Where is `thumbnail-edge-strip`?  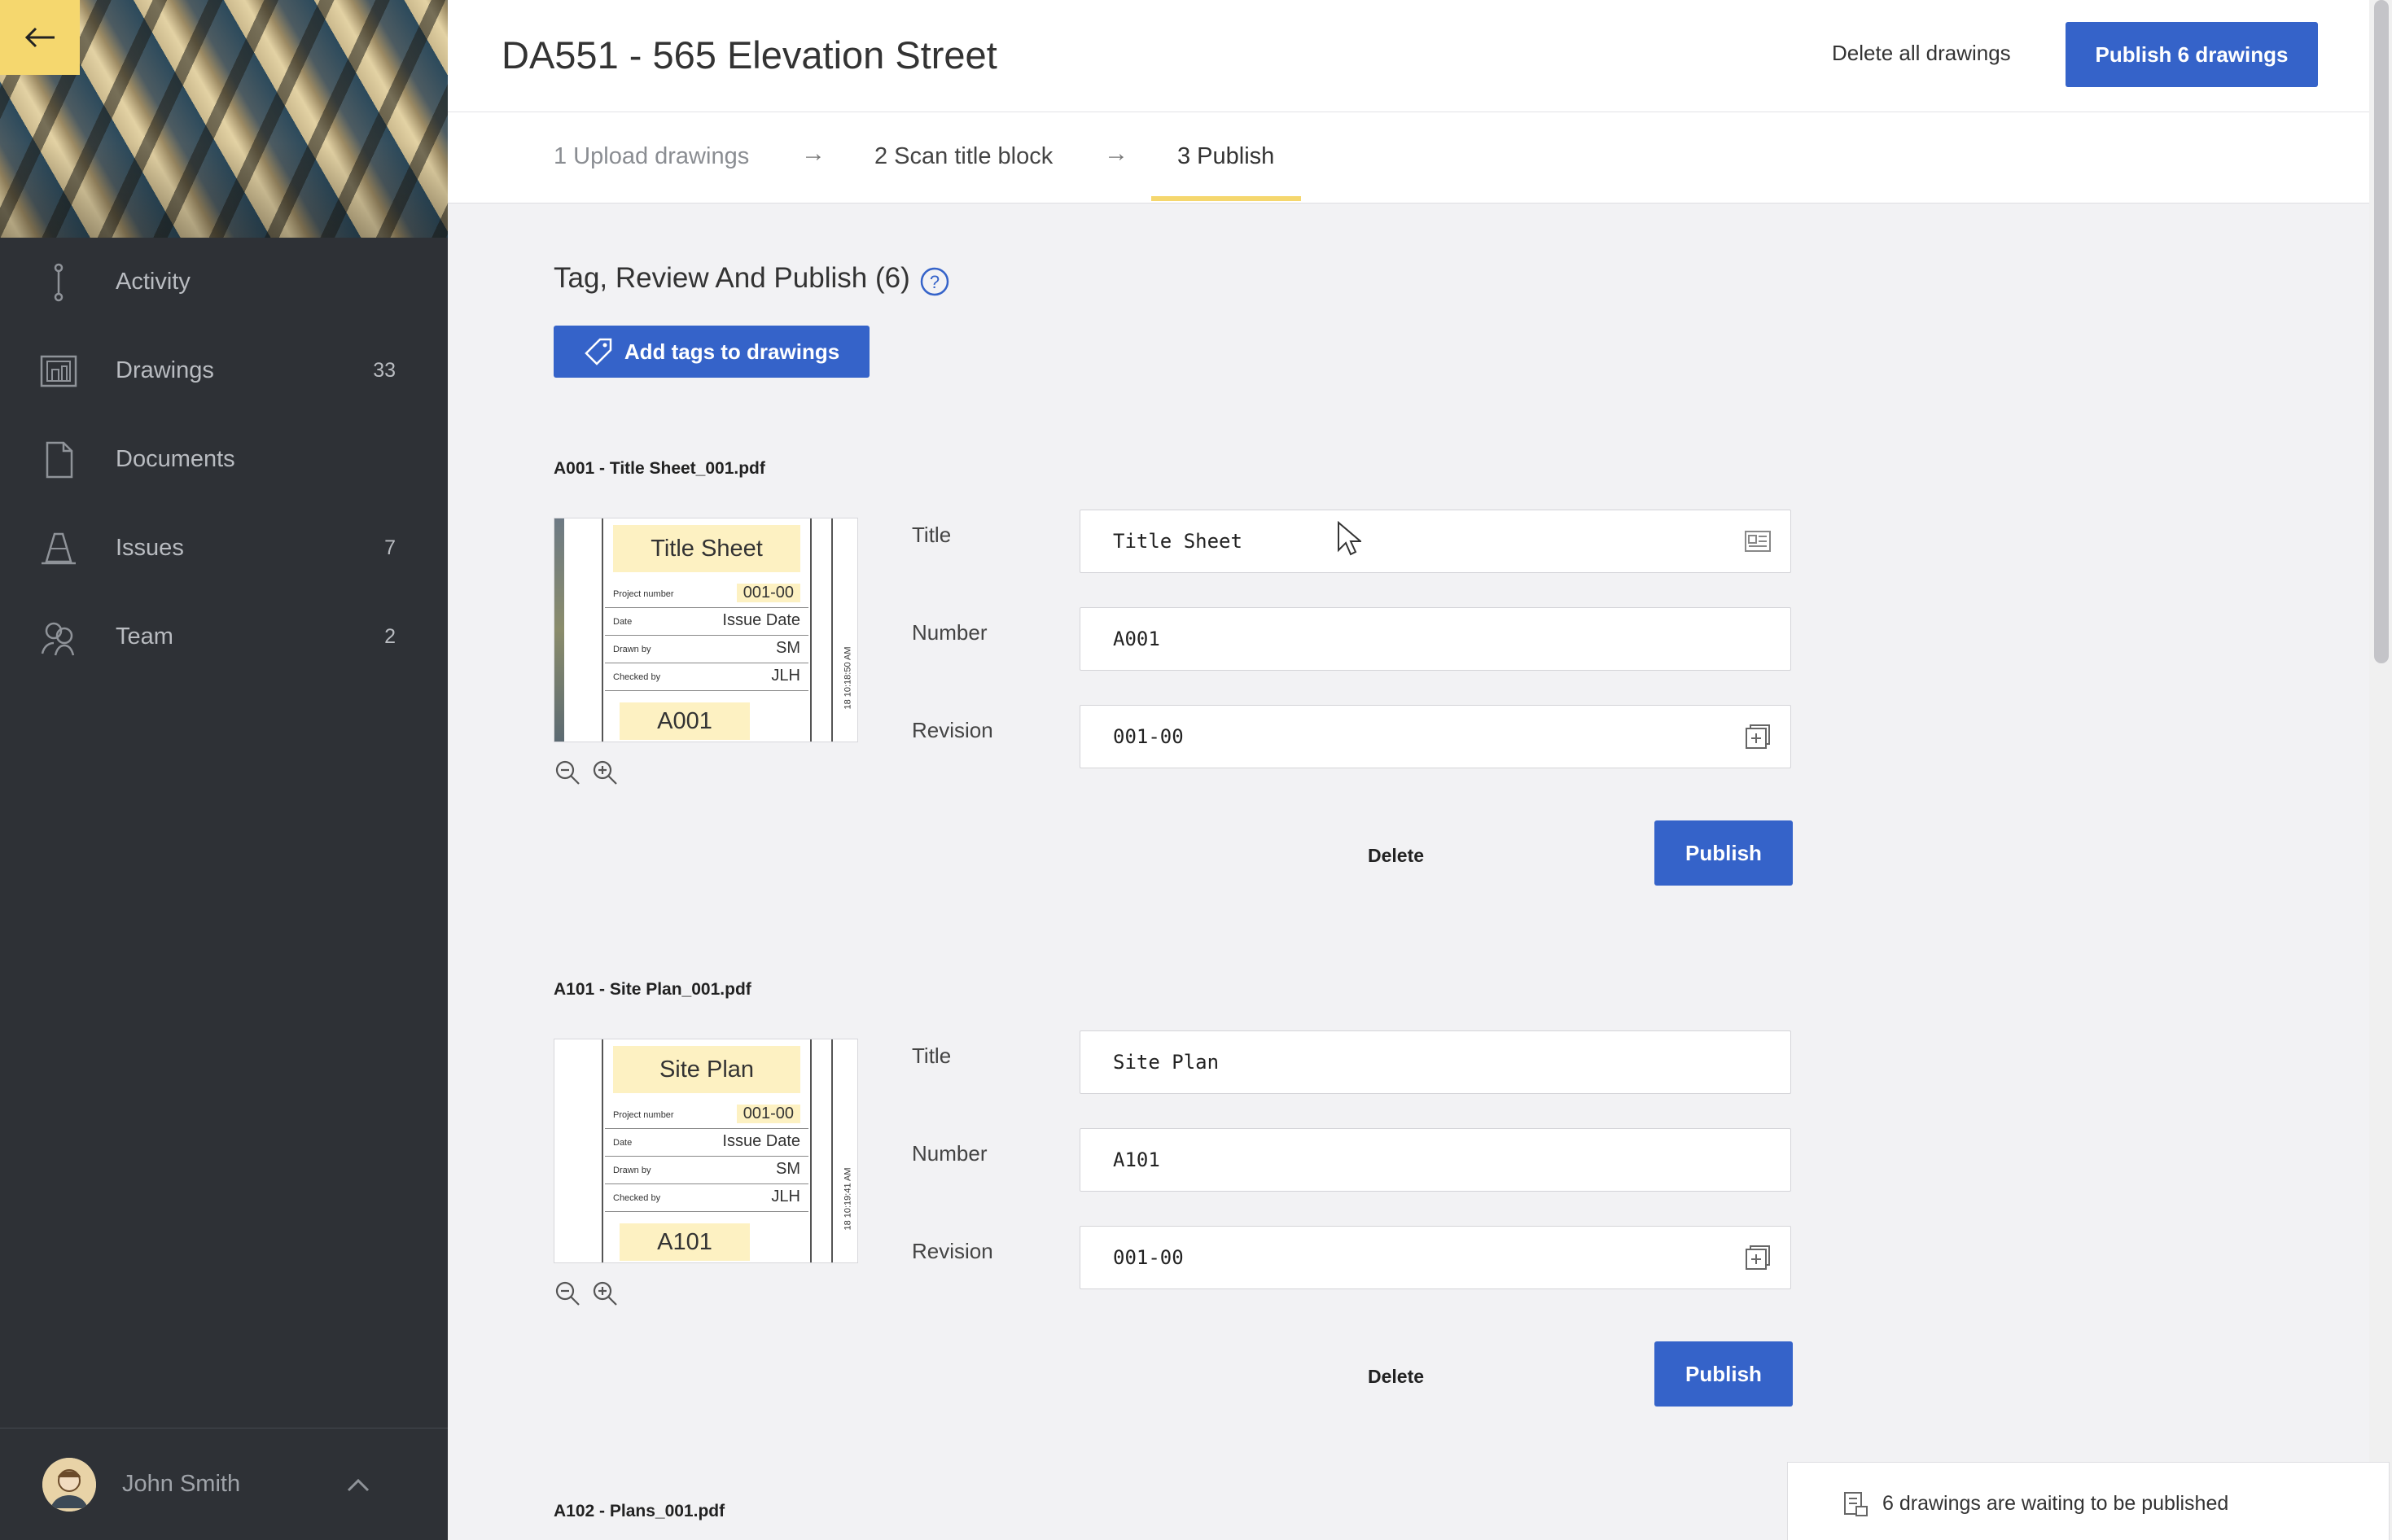
thumbnail-edge-strip is located at coordinates (559, 630).